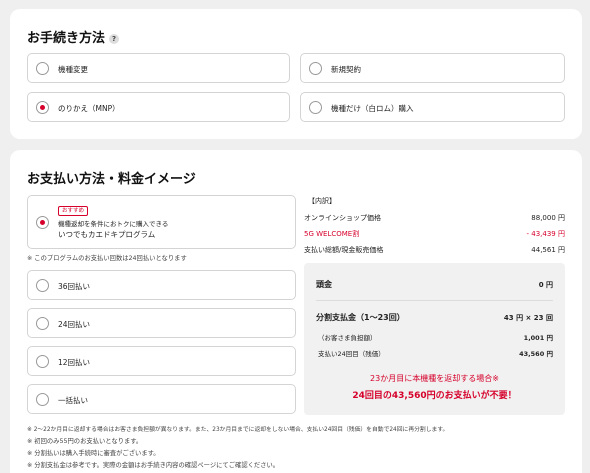  What do you see at coordinates (161, 285) in the screenshot?
I see `option-36-installments: 36回払い` at bounding box center [161, 285].